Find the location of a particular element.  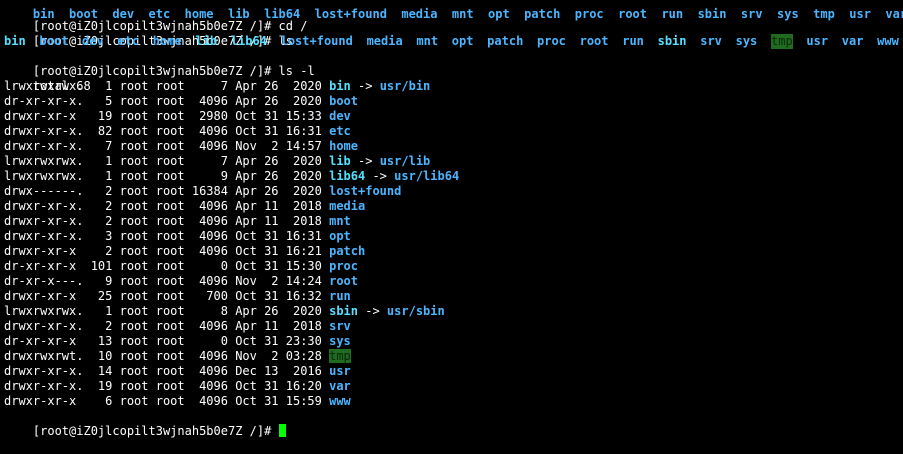

entry-meta: drwxr-xr-x 6 root root 4096 Oct 31 15:59 is located at coordinates (167, 401).